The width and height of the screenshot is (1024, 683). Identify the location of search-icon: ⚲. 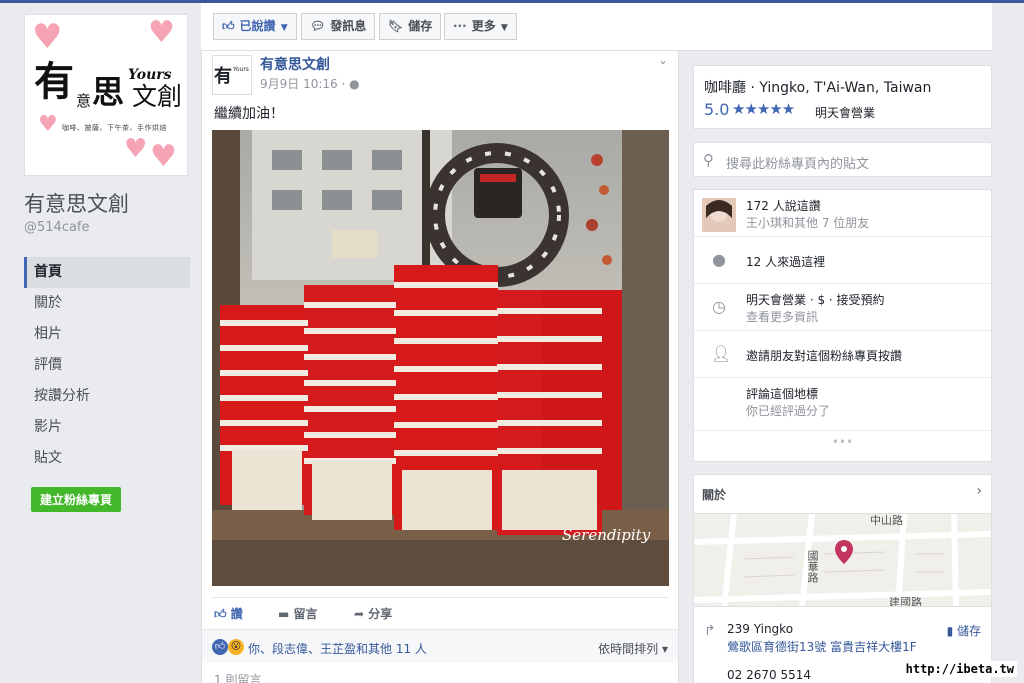
(708, 160).